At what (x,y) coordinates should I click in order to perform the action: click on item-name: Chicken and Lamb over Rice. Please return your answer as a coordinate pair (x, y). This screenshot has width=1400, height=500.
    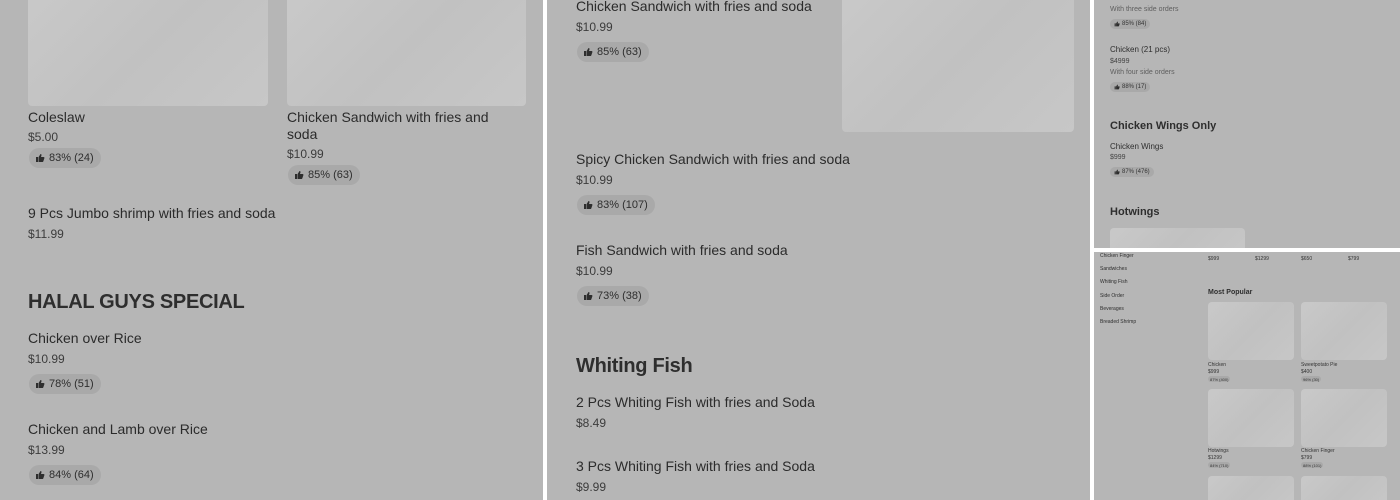
    Looking at the image, I should click on (118, 429).